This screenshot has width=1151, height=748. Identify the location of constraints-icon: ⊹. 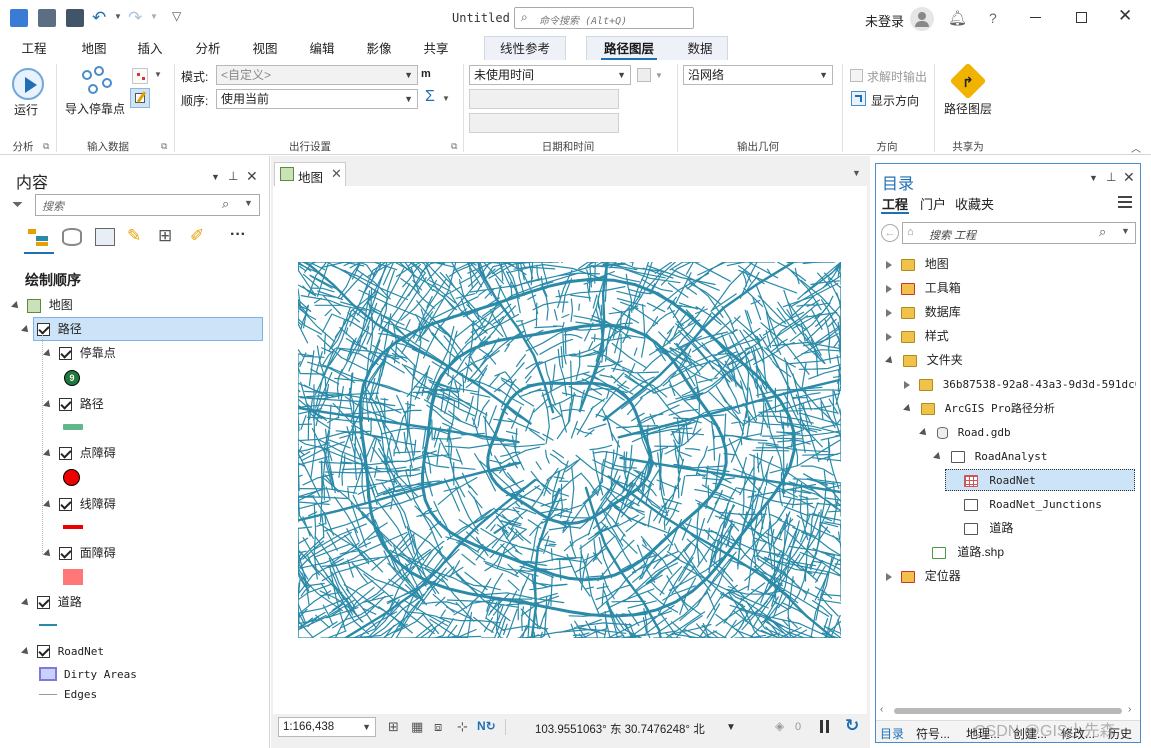
(462, 727).